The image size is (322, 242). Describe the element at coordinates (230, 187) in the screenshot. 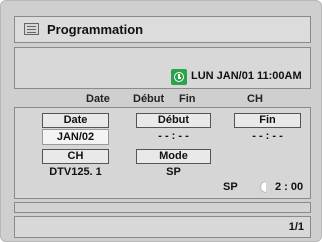

I see `recording-mode-indicator: SP` at that location.